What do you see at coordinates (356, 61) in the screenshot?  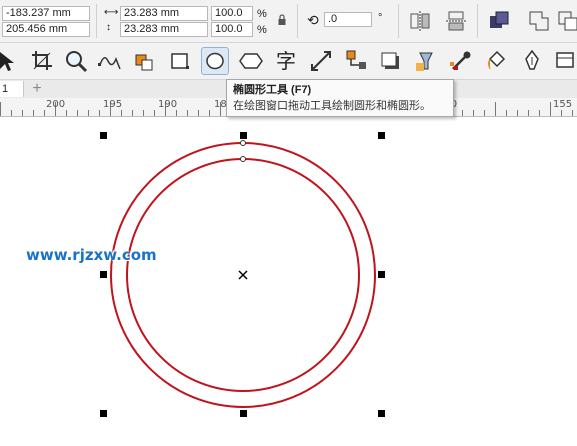 I see `connector-icon` at bounding box center [356, 61].